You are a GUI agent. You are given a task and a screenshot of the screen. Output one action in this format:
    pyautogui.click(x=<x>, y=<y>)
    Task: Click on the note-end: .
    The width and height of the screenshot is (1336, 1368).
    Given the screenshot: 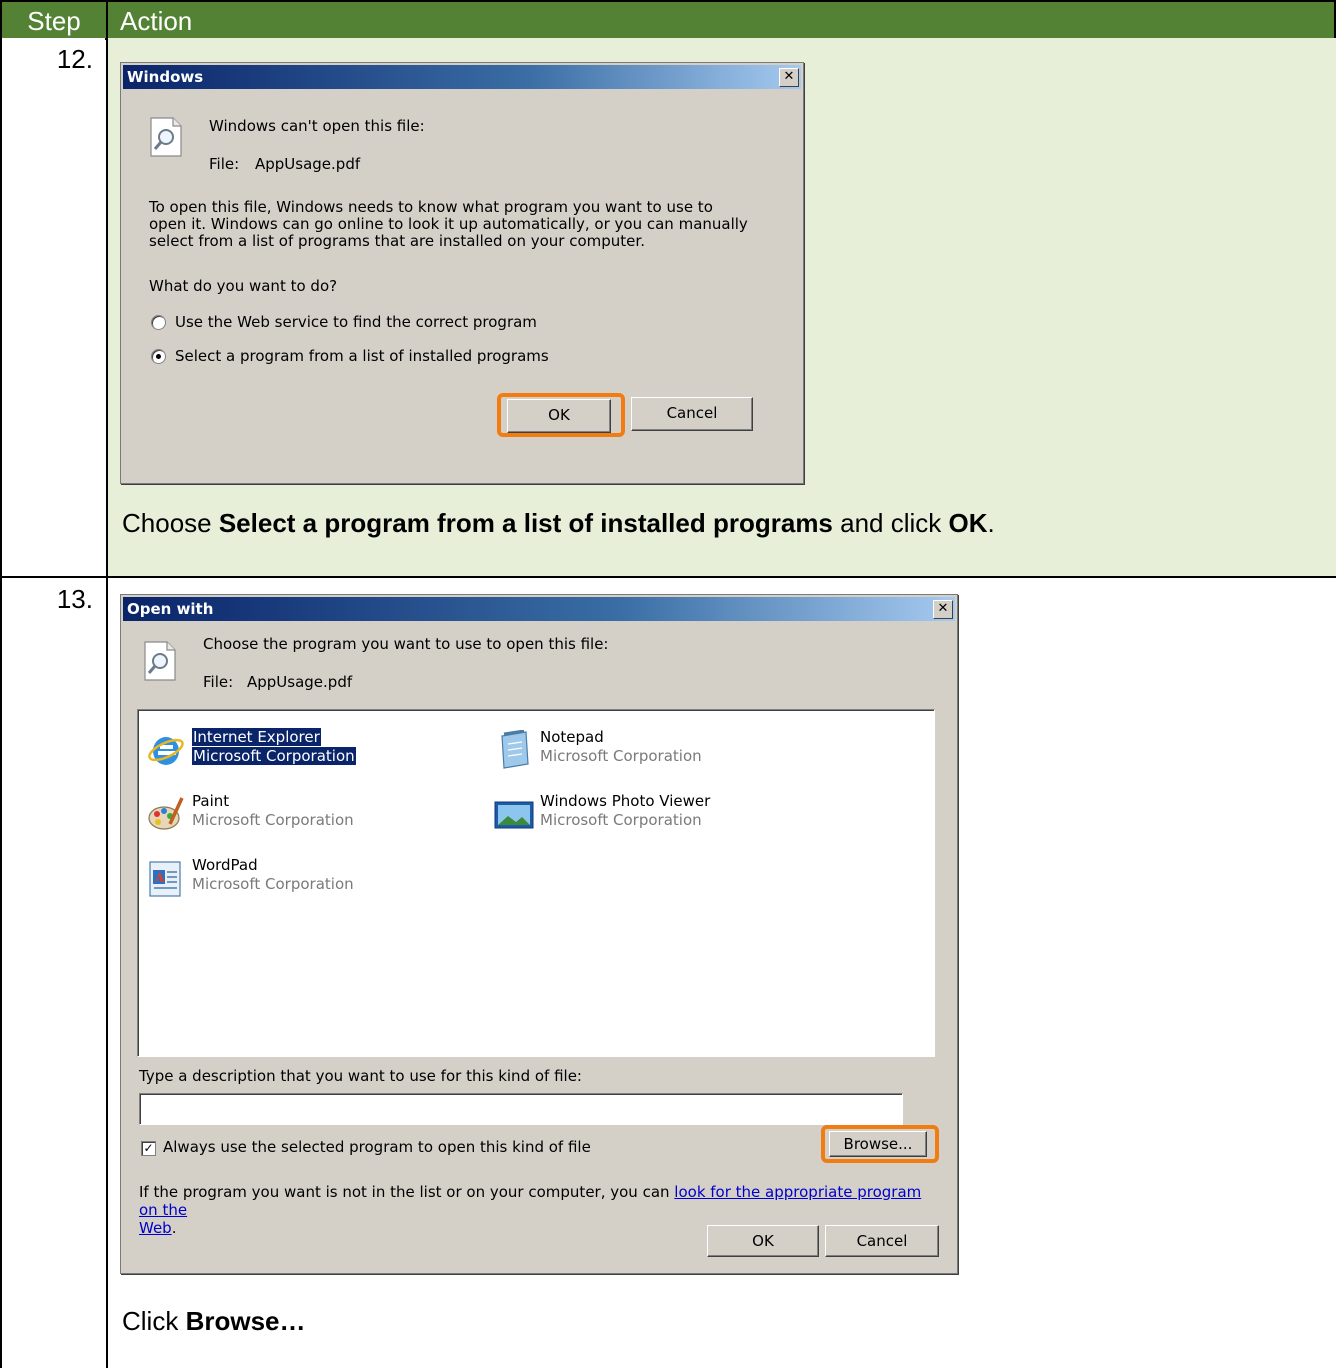 What is the action you would take?
    pyautogui.click(x=174, y=1228)
    